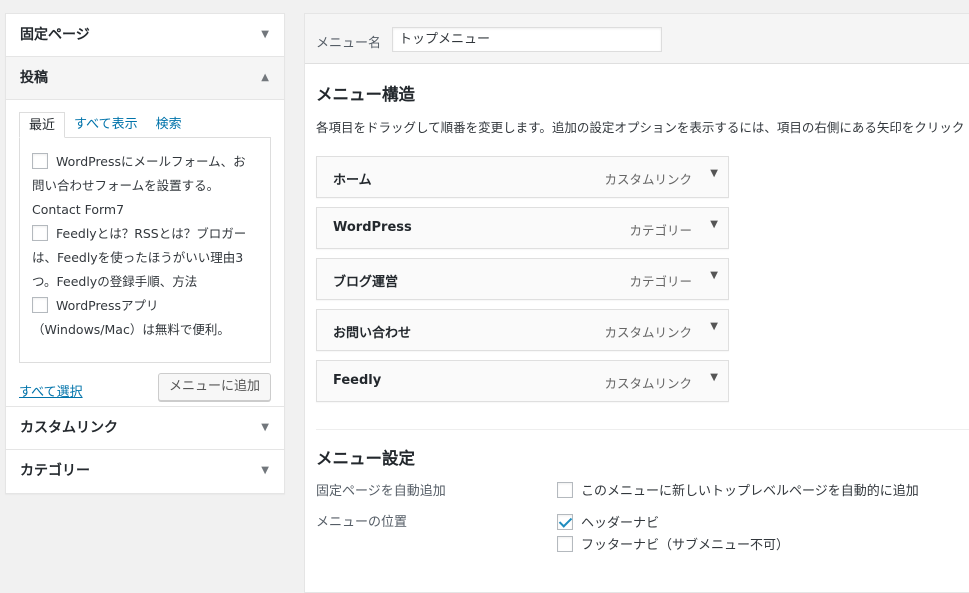  I want to click on post-title-line: Feedlyとは？RSSとは？ブロガー, so click(151, 233).